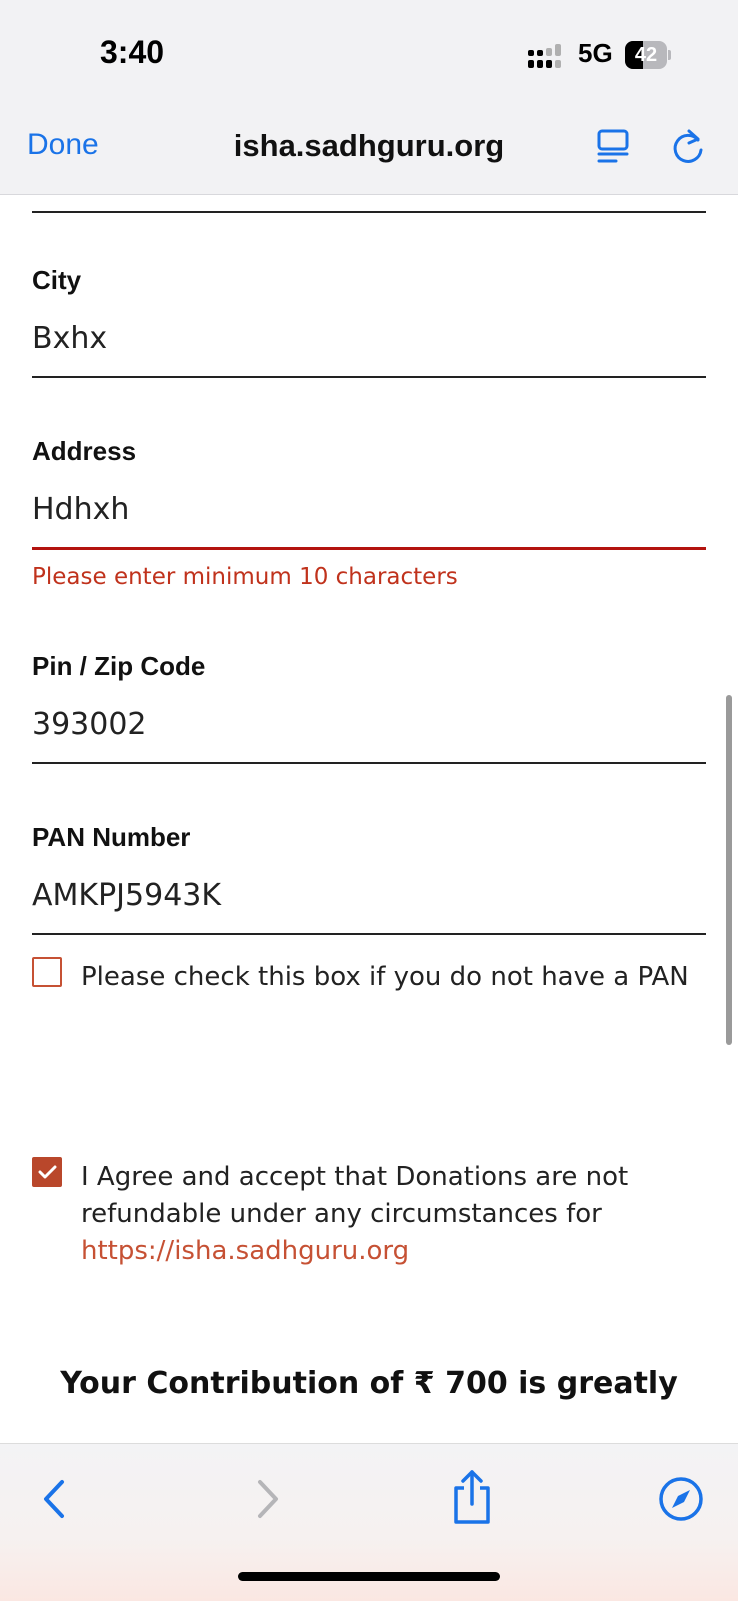 This screenshot has width=738, height=1601. I want to click on address-input, so click(369, 515).